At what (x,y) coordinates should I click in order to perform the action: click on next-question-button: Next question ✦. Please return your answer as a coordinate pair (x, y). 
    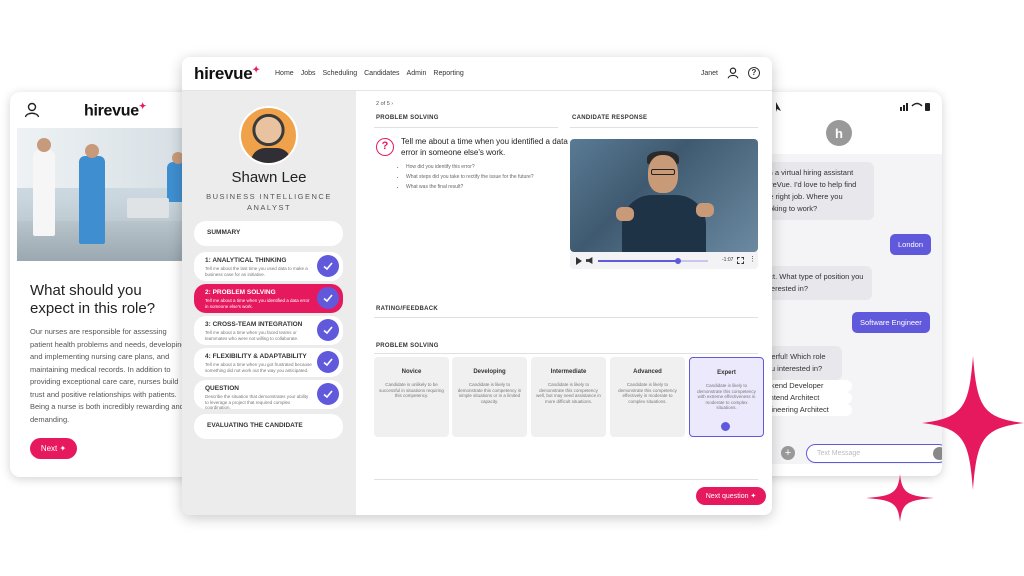
    Looking at the image, I should click on (731, 496).